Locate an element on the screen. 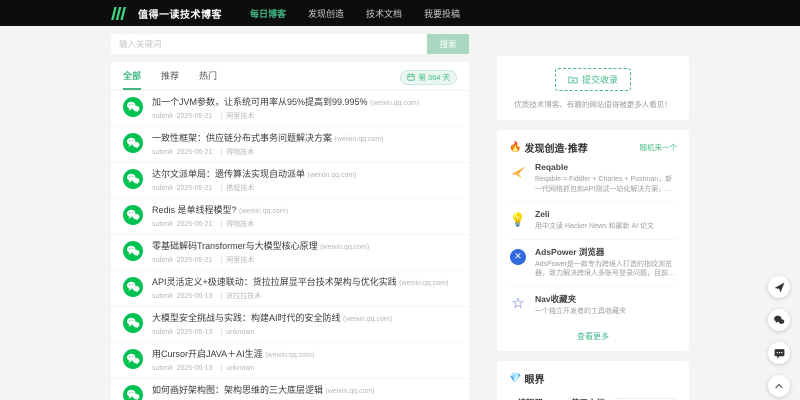  site-logo-icon is located at coordinates (119, 13).